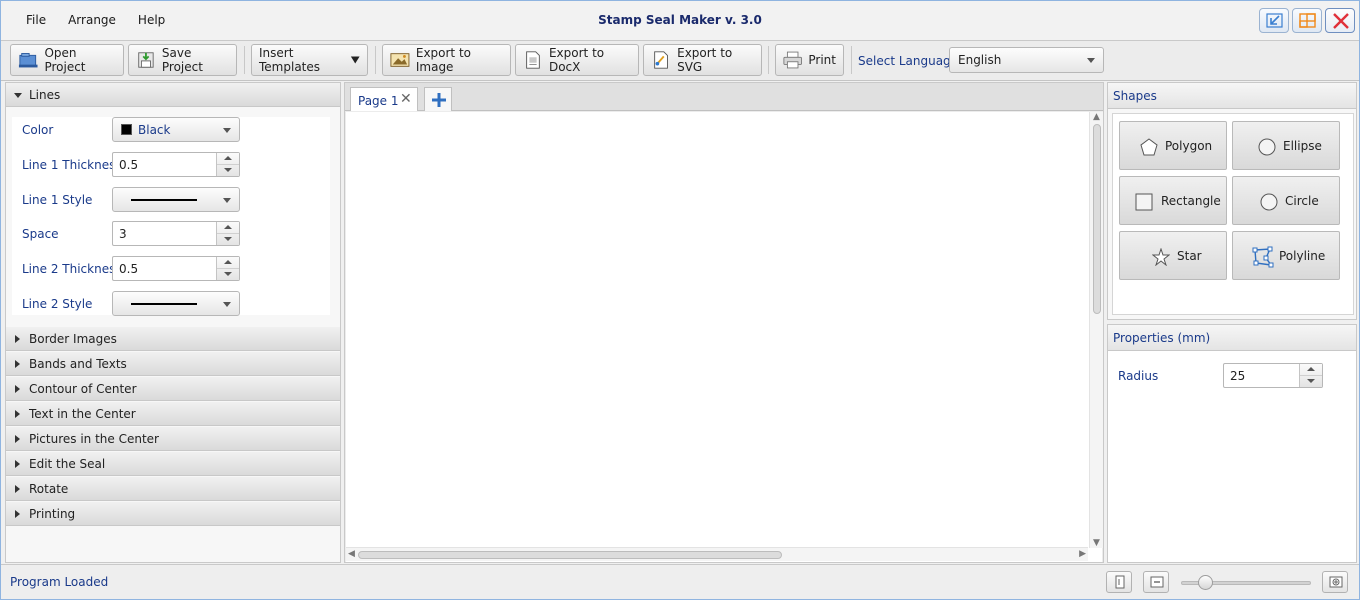 This screenshot has width=1360, height=600. Describe the element at coordinates (1286, 200) in the screenshot. I see `circle-button: Circle` at that location.